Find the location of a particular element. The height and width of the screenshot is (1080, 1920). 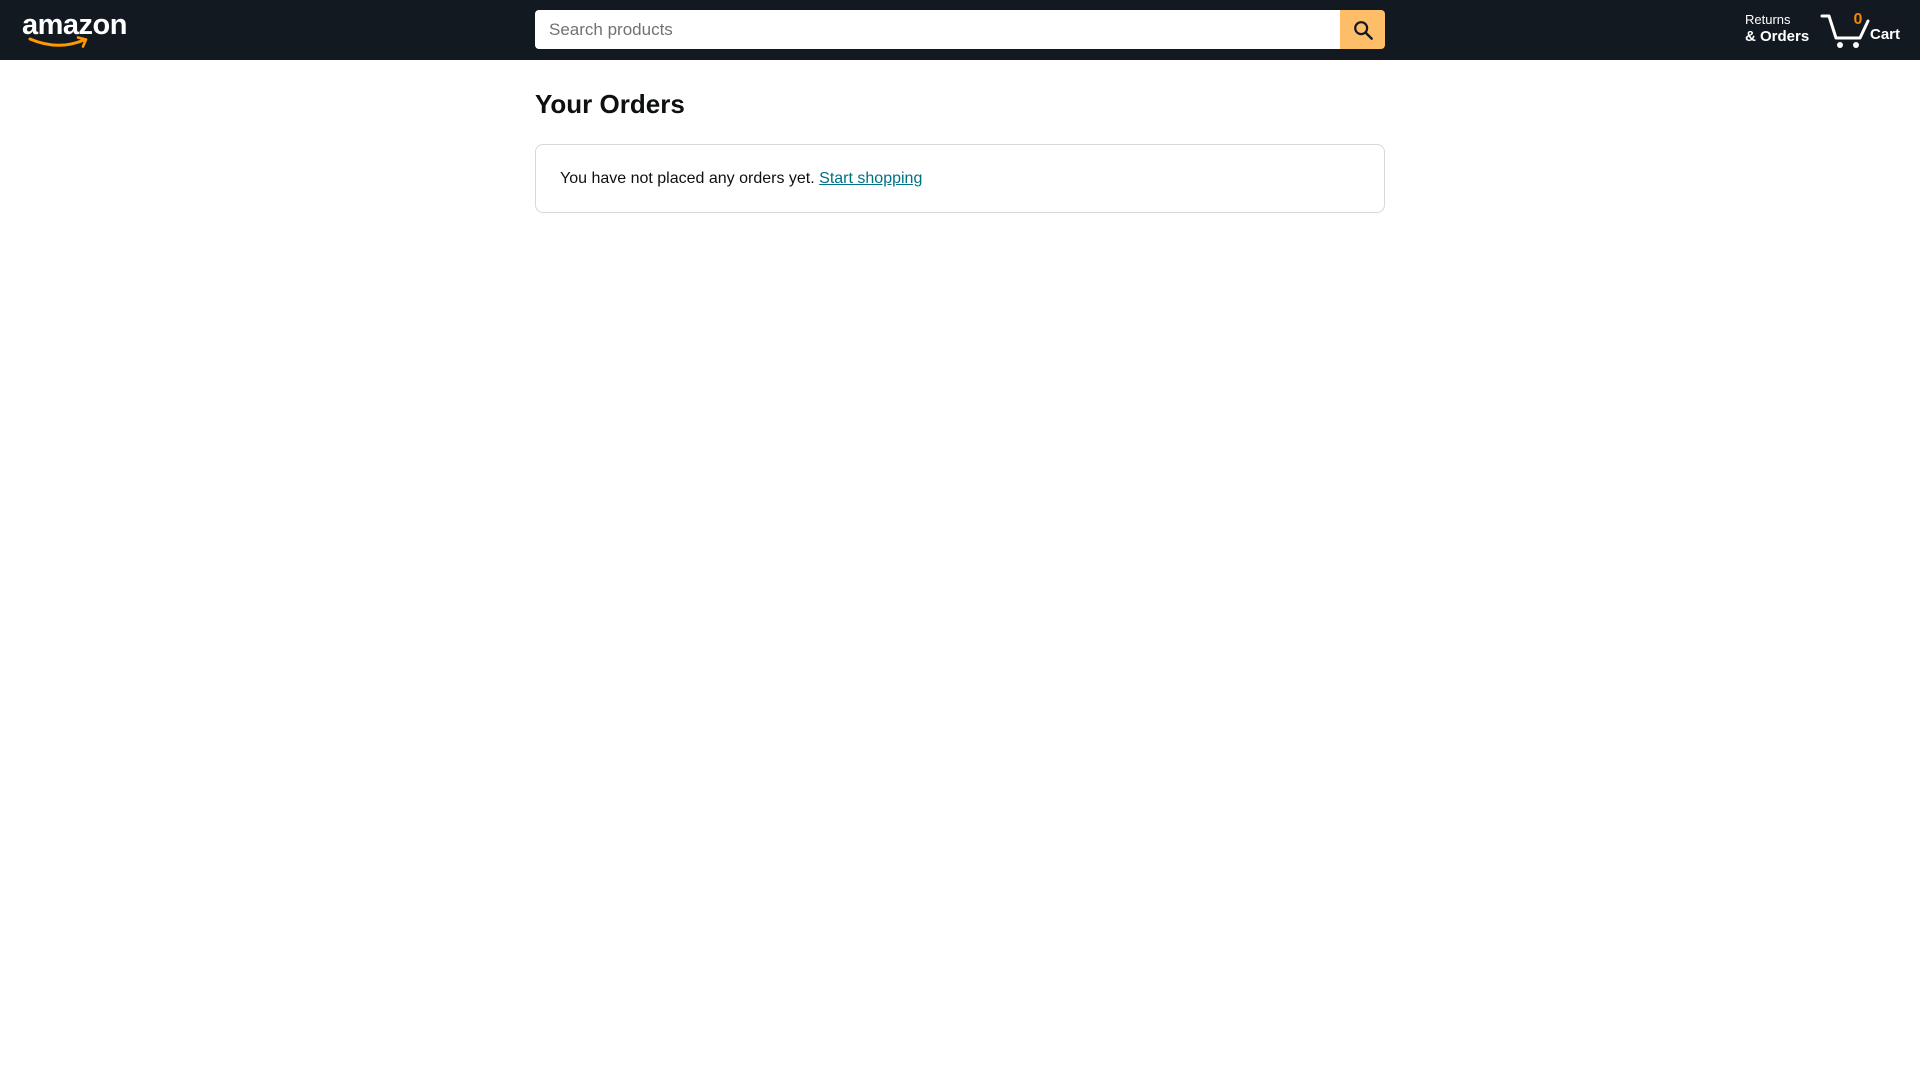

cart-label: Cart is located at coordinates (1885, 34).